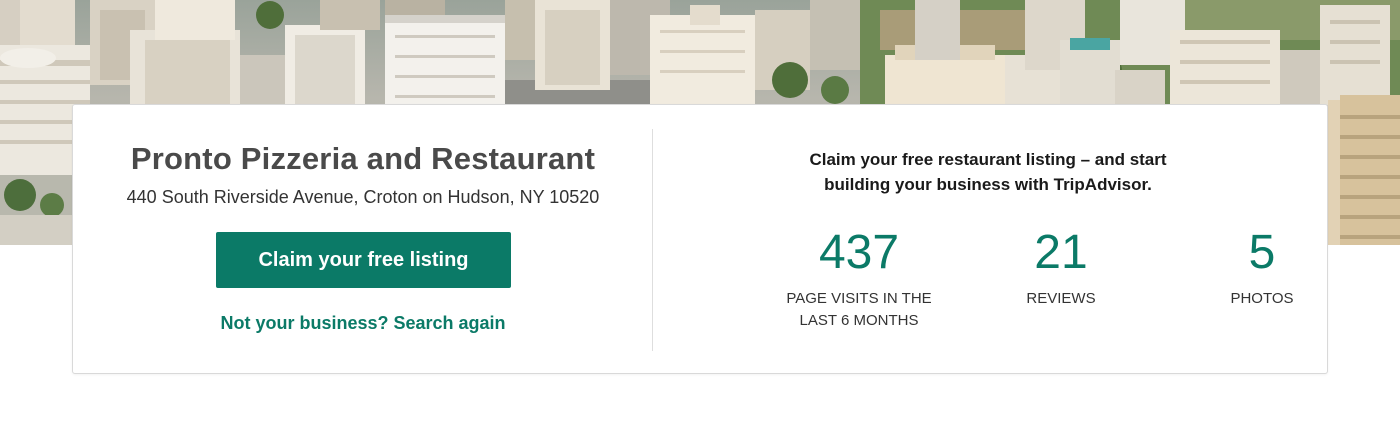  I want to click on stat-label-line-1: PAGE VISITS IN THE, so click(859, 298).